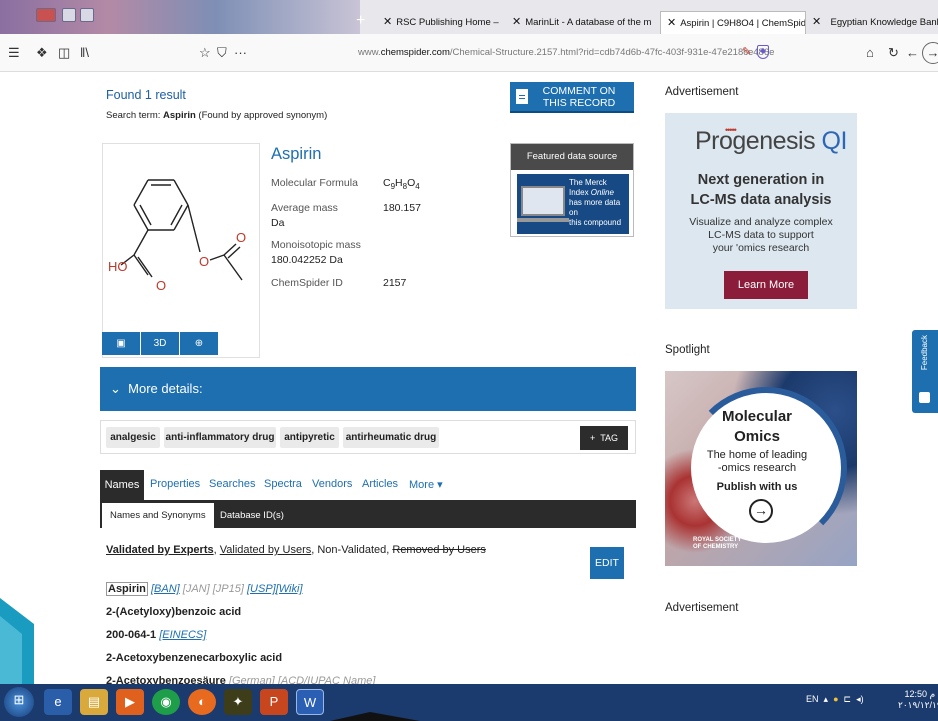 The width and height of the screenshot is (938, 721). I want to click on more-details-label: More details:, so click(165, 388).